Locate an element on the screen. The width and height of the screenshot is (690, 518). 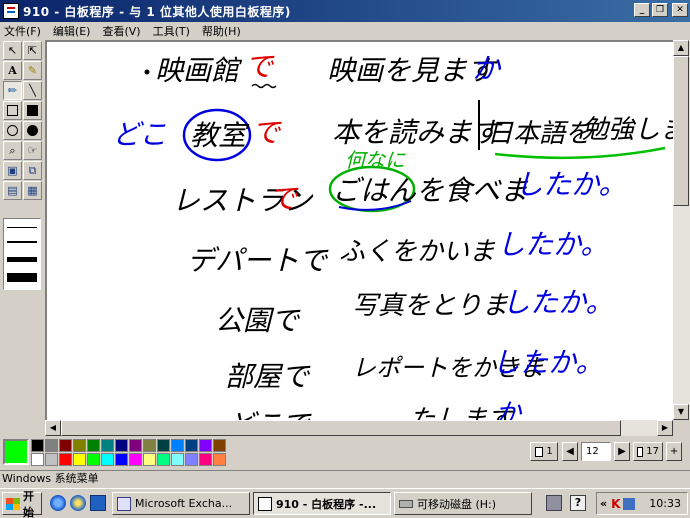
text-tool-icon: A is located at coordinates (12, 70).